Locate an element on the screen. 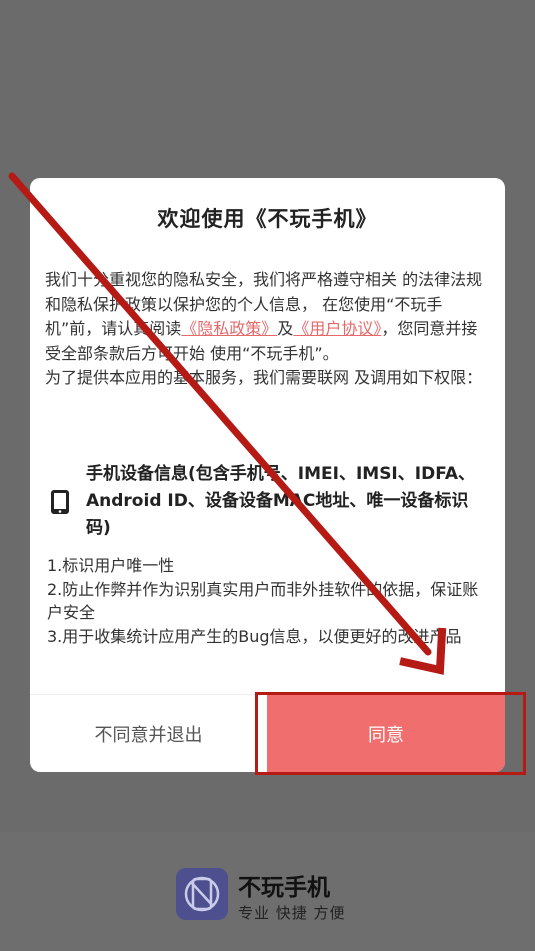 This screenshot has height=951, width=535. app-slogan: 专业 快捷 方便 is located at coordinates (292, 913).